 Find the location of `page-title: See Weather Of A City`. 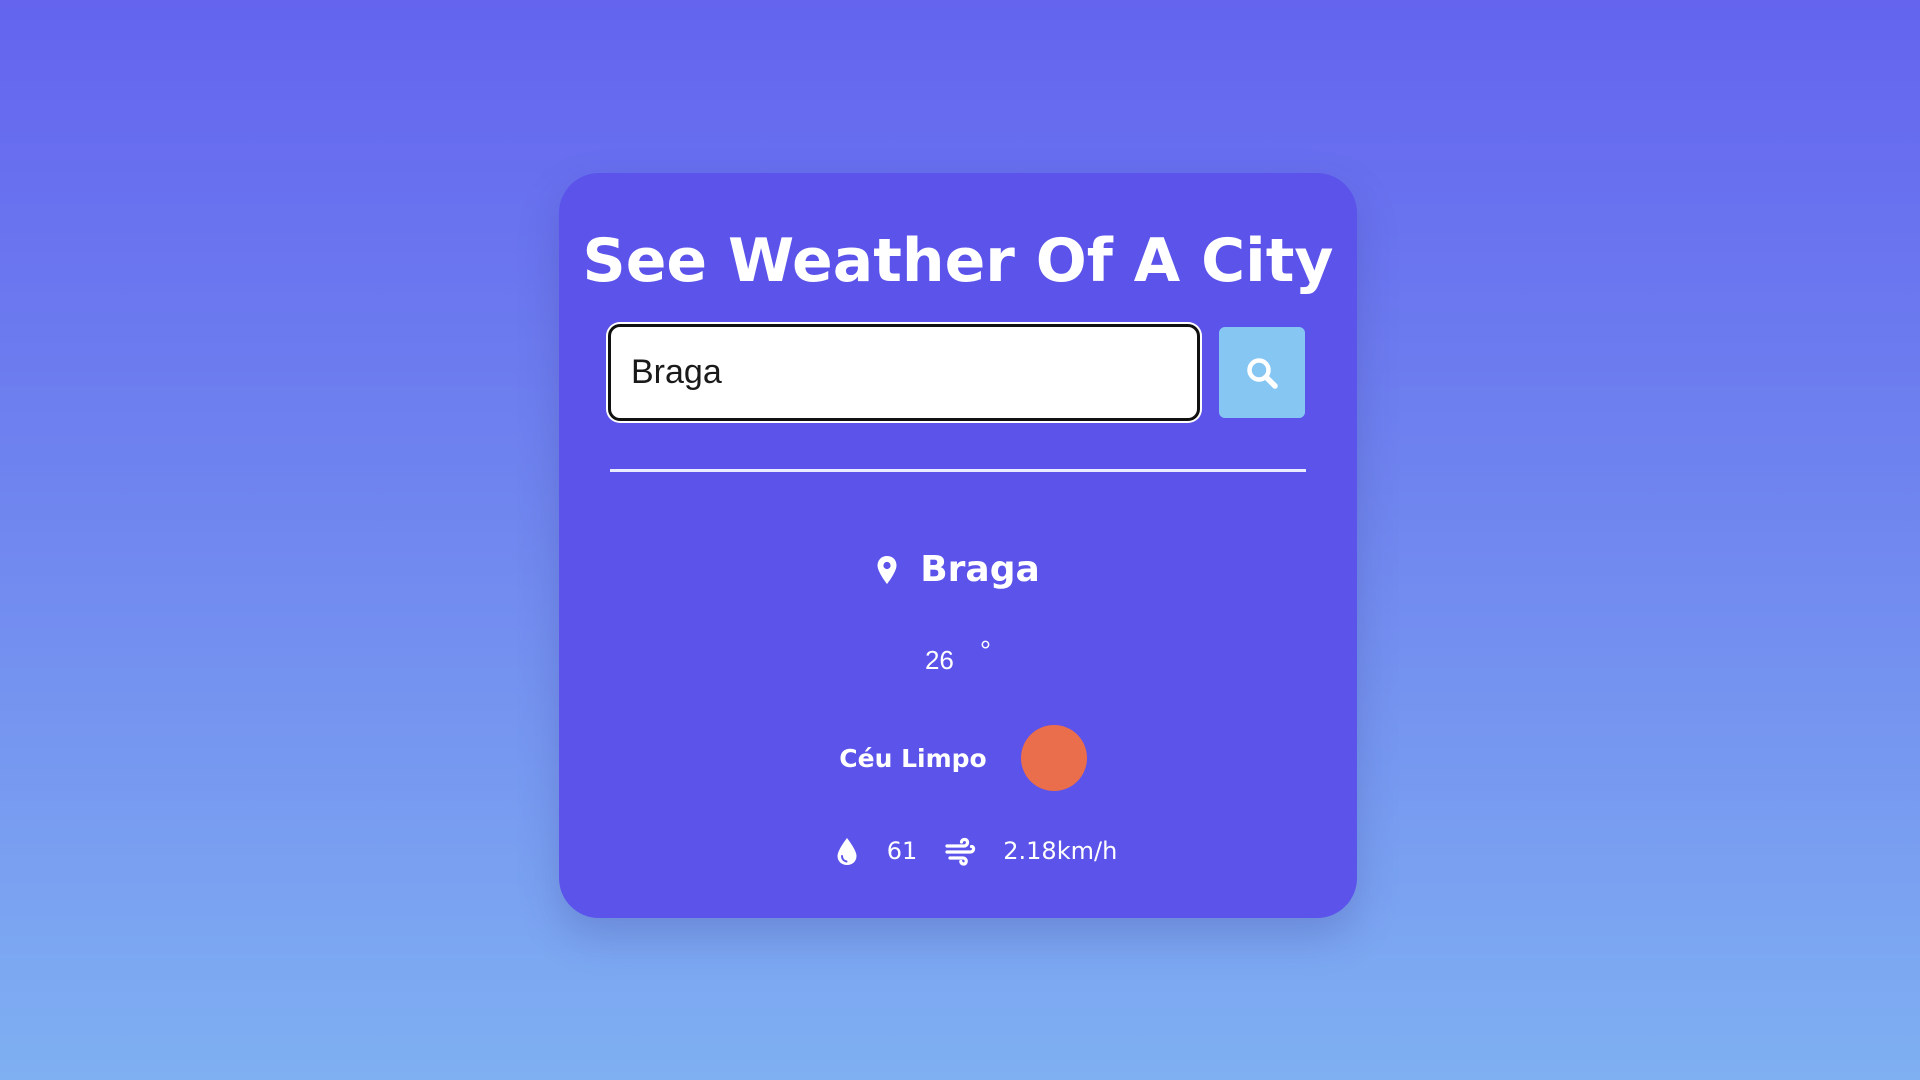

page-title: See Weather Of A City is located at coordinates (958, 261).